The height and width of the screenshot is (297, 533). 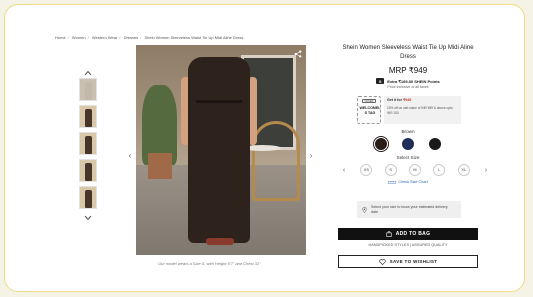 What do you see at coordinates (381, 144) in the screenshot?
I see `swatch-brown` at bounding box center [381, 144].